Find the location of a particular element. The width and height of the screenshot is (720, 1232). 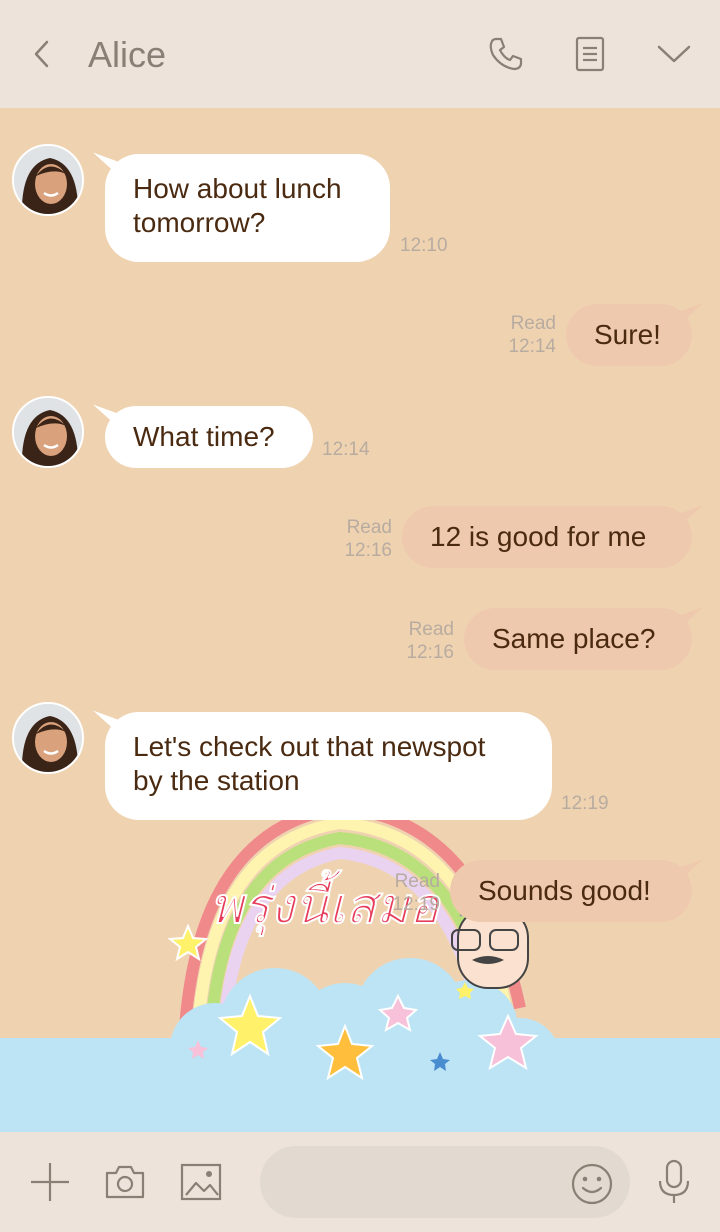

chevron-down-icon is located at coordinates (674, 54).